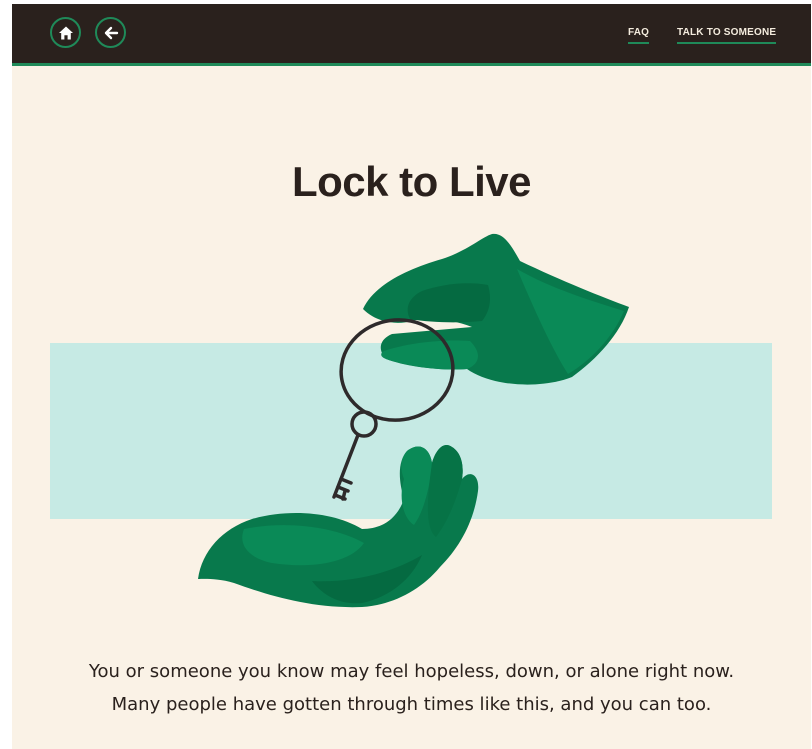  What do you see at coordinates (639, 35) in the screenshot?
I see `nav-link-faq: FAQ` at bounding box center [639, 35].